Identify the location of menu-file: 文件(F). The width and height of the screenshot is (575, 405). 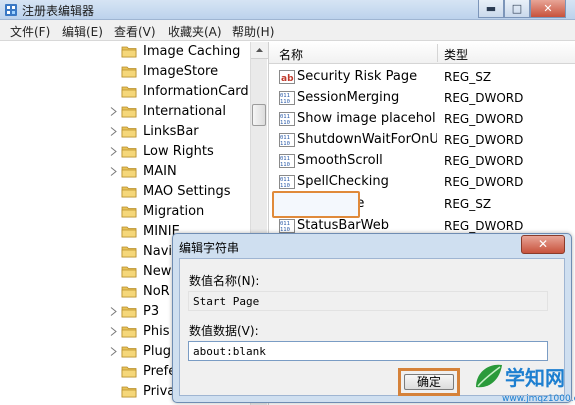
(30, 31).